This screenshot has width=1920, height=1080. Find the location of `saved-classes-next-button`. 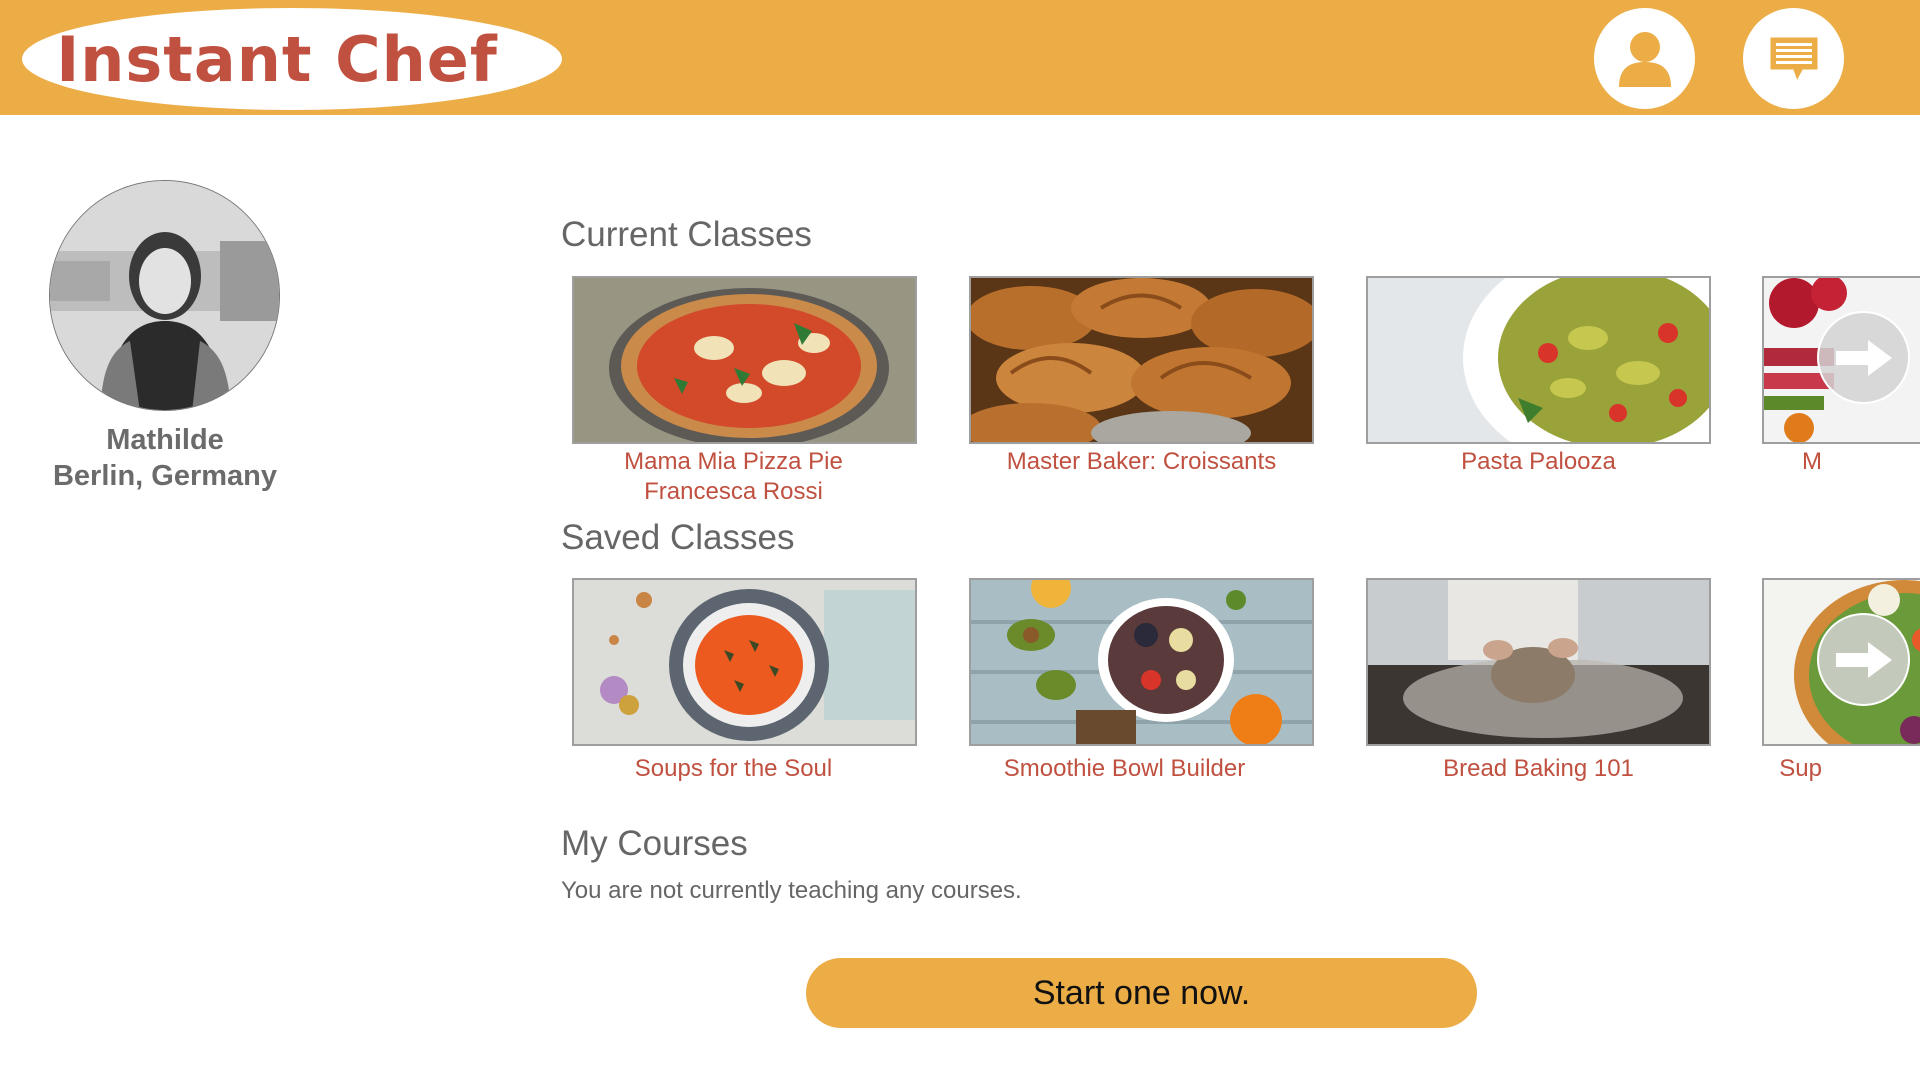

saved-classes-next-button is located at coordinates (1863, 659).